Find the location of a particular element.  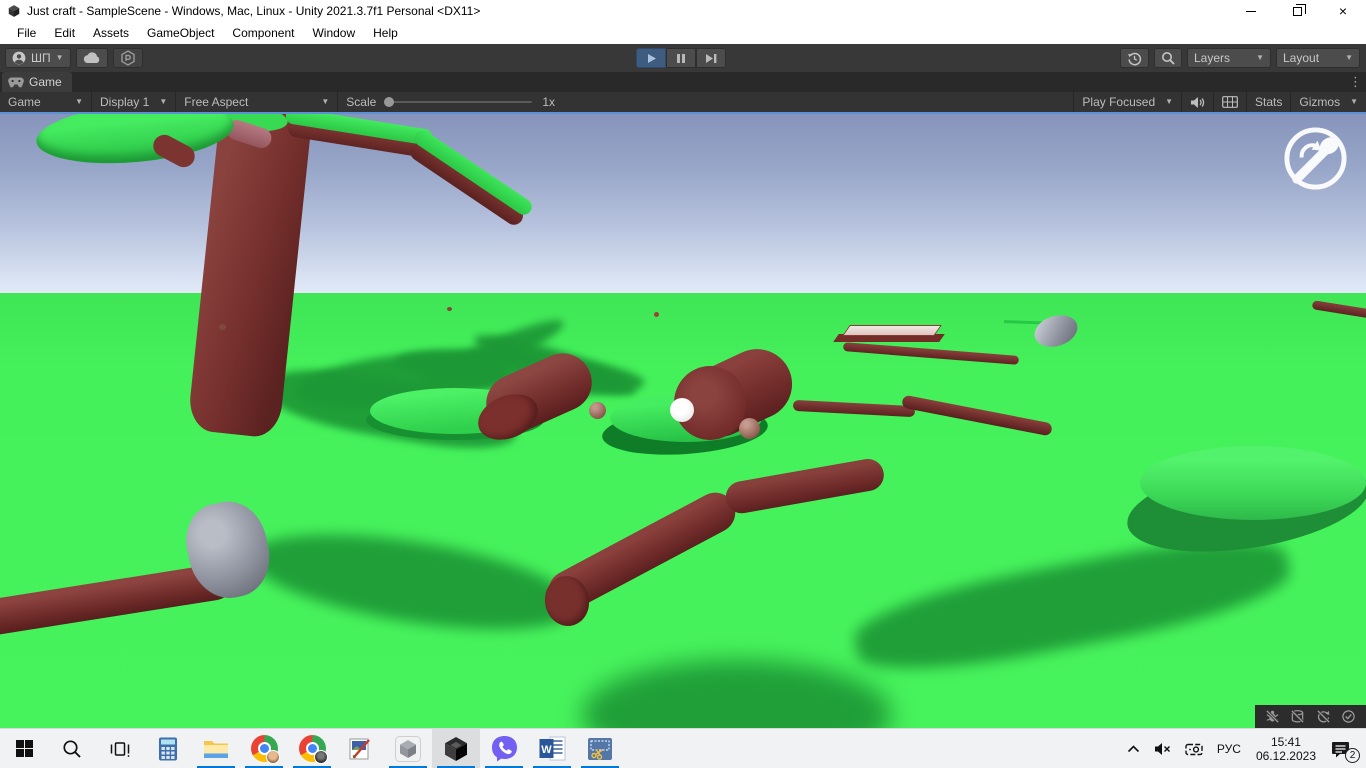

tray-action-center: 2 is located at coordinates (1343, 748).